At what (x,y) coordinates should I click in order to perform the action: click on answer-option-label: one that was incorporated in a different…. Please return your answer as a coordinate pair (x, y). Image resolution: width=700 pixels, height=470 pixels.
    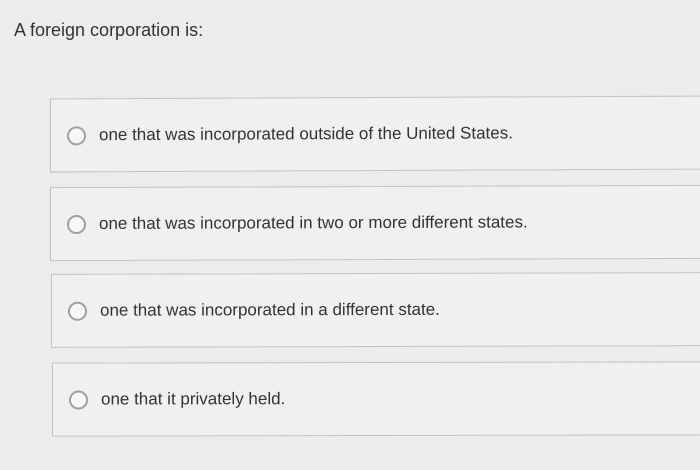
    Looking at the image, I should click on (270, 309).